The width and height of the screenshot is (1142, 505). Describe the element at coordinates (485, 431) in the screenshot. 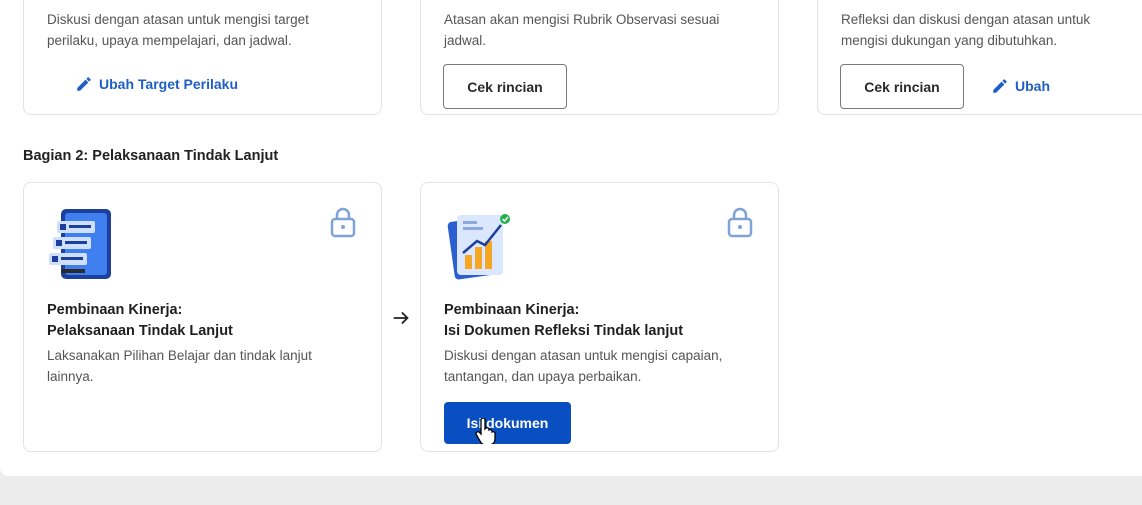

I see `hand-cursor-icon` at that location.